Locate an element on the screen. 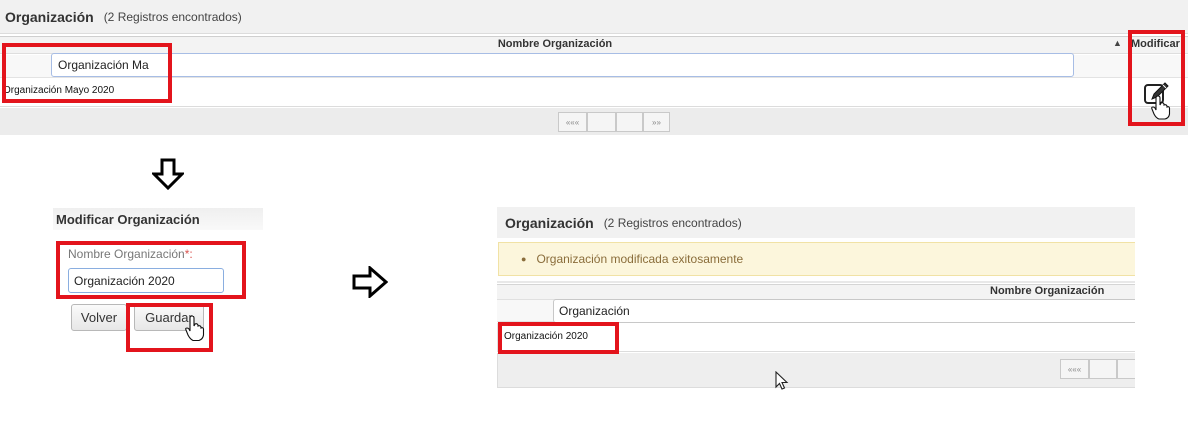 The image size is (1188, 425). table-row is located at coordinates (594, 93).